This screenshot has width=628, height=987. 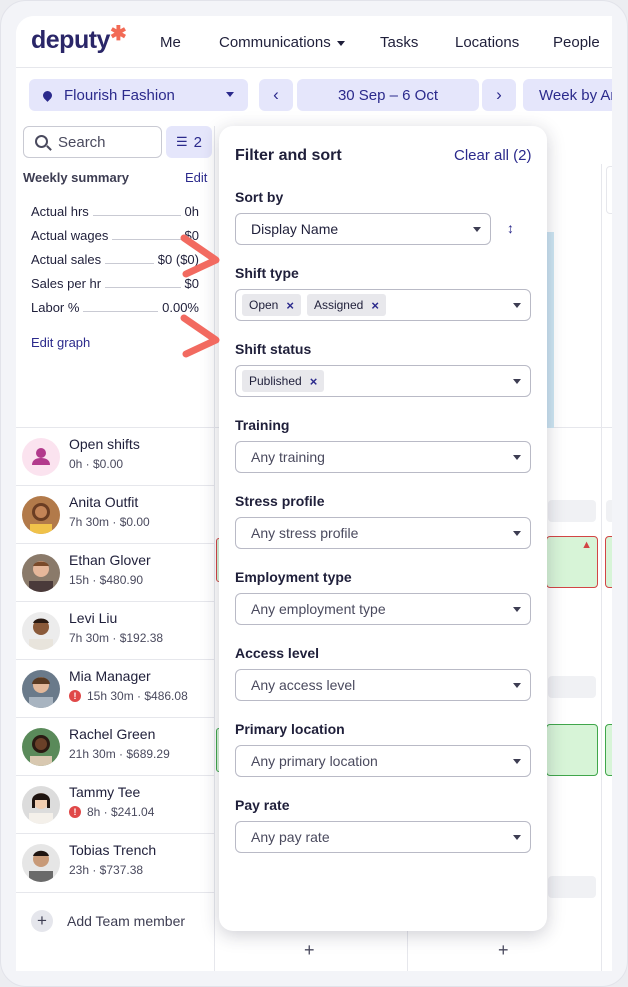 I want to click on logo-star-icon: ✱, so click(x=118, y=34).